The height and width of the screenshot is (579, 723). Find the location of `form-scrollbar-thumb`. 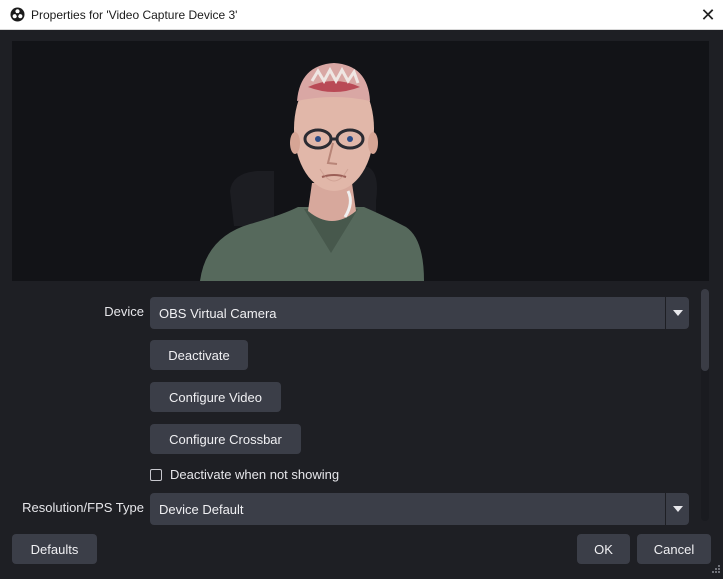

form-scrollbar-thumb is located at coordinates (705, 330).